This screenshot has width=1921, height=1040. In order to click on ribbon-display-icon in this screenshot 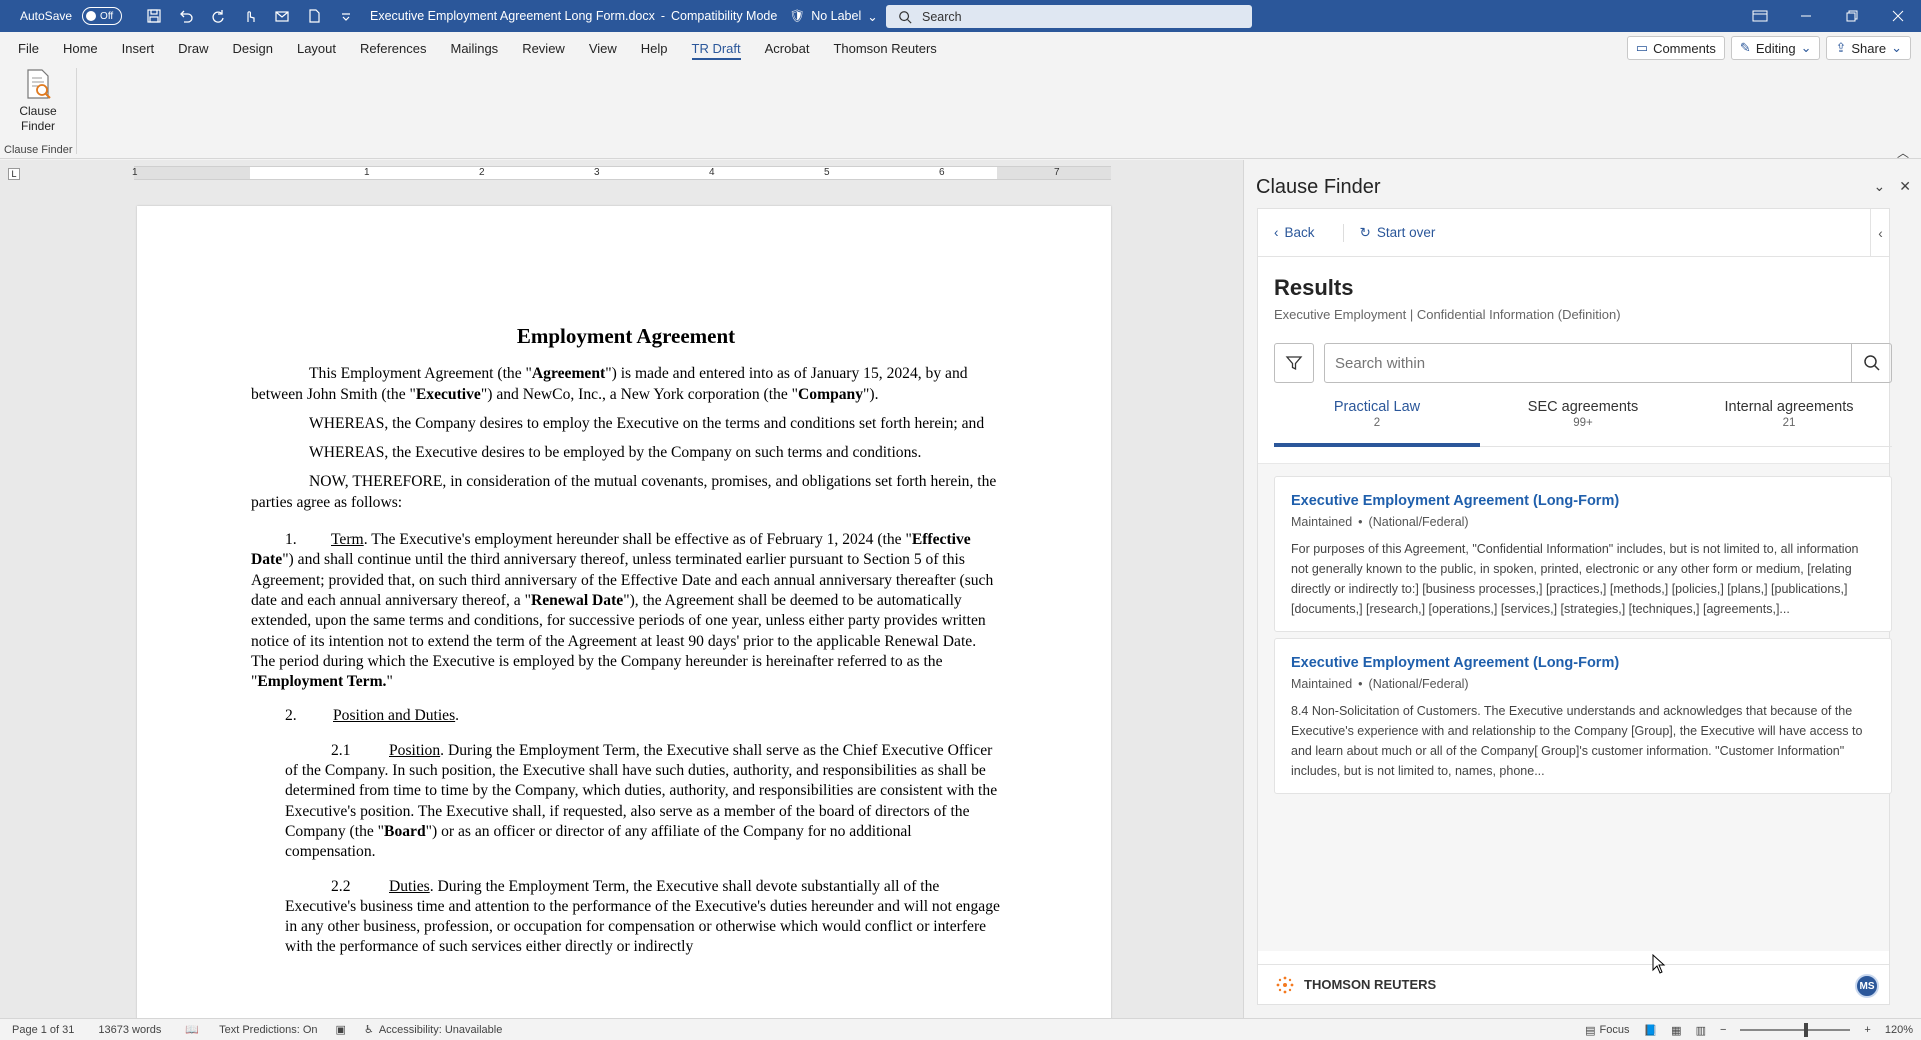, I will do `click(1760, 16)`.